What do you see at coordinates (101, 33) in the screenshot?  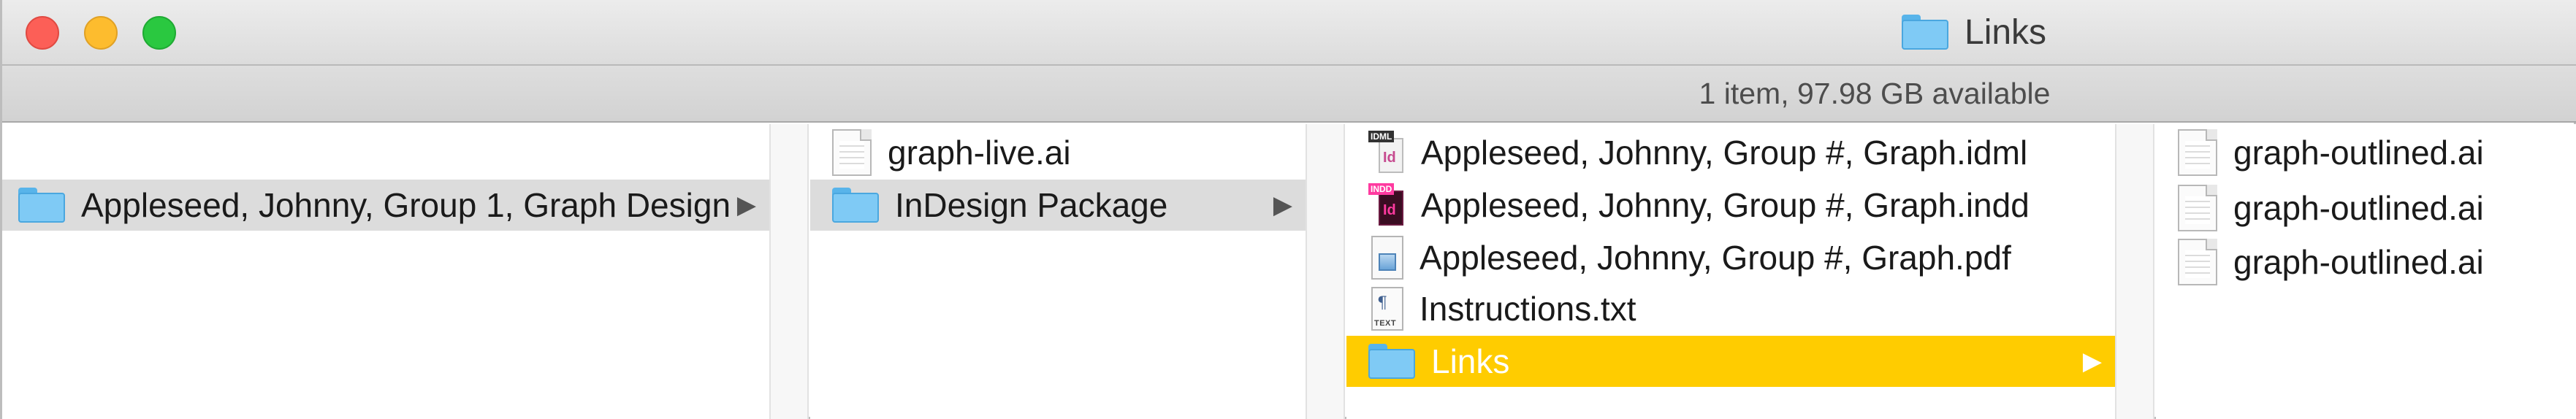 I see `minimize-button` at bounding box center [101, 33].